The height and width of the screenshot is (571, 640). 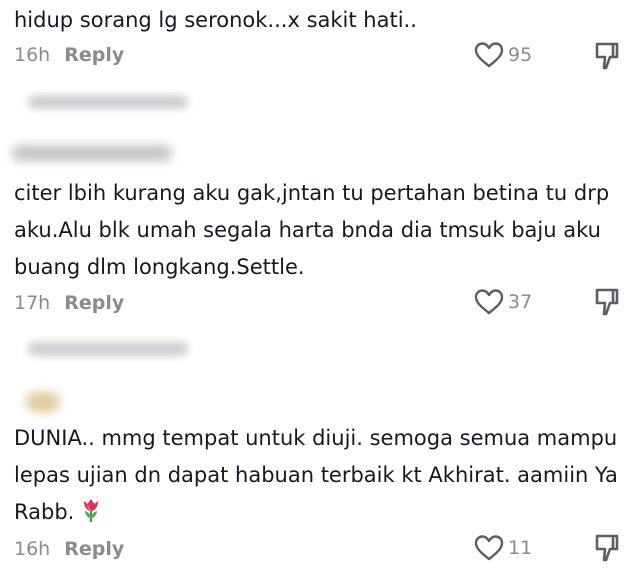 I want to click on like-button: 95, so click(x=503, y=55).